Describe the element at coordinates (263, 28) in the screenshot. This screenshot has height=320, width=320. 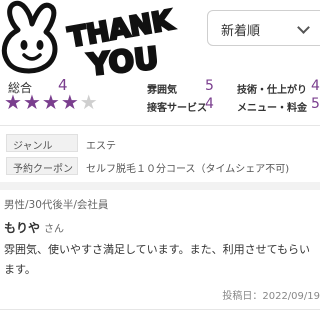
I see `sort-select: 新着順` at that location.